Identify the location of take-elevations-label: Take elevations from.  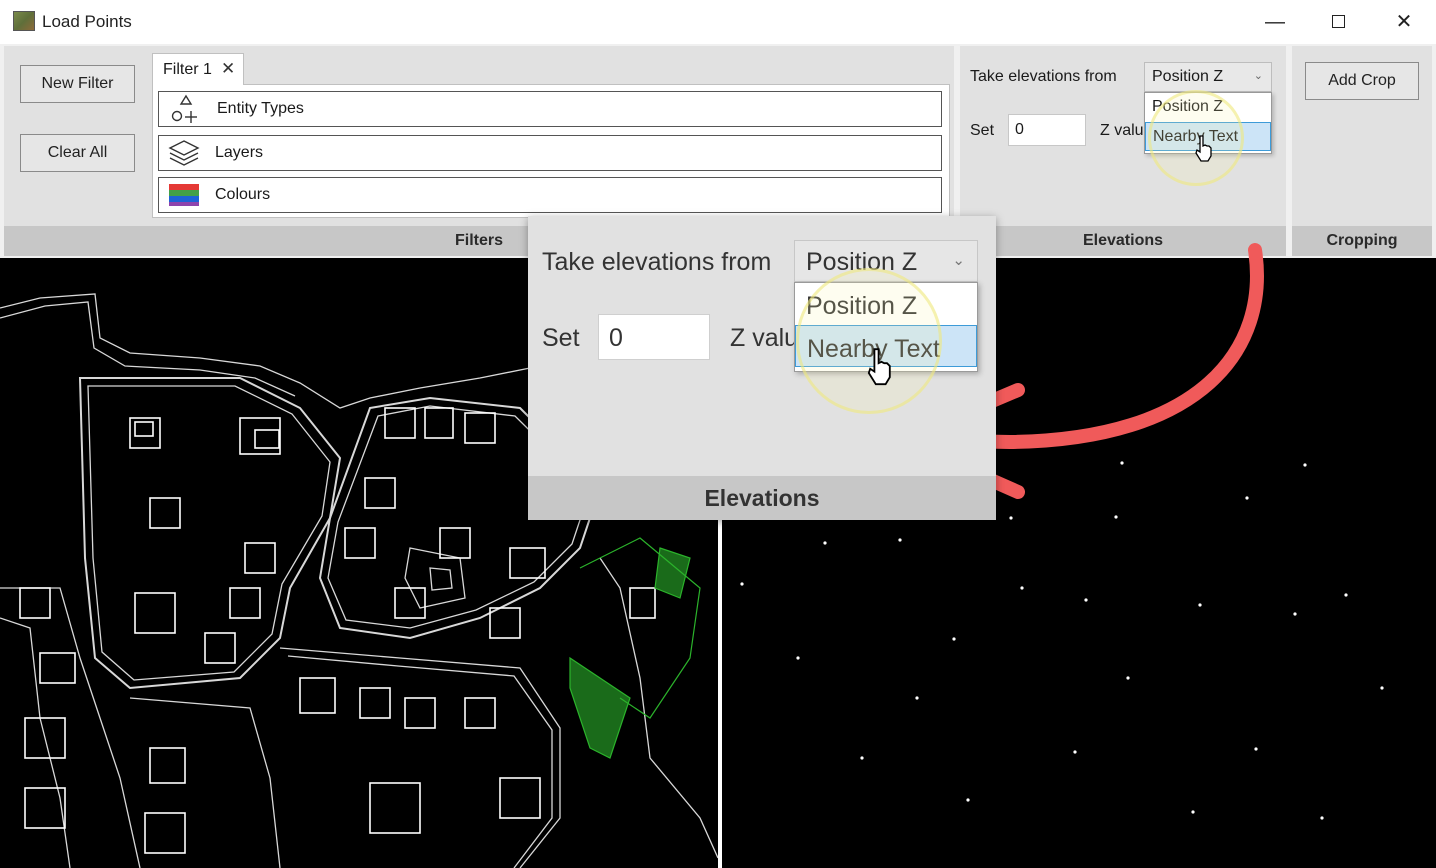
(1043, 76).